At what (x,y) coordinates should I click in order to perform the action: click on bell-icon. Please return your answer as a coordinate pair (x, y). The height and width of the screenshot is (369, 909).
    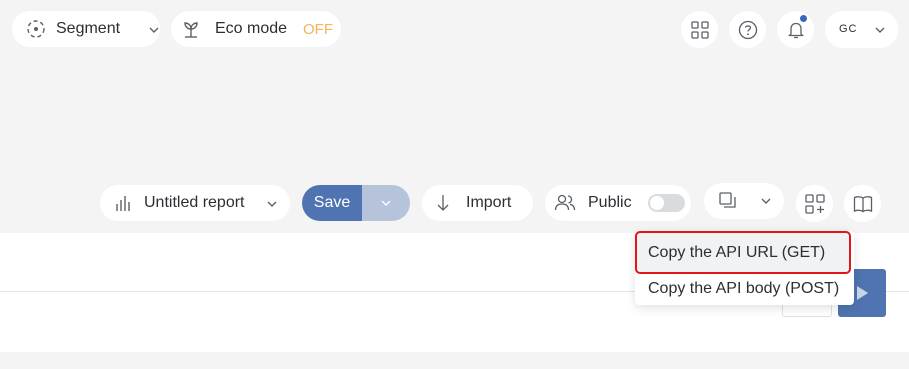
    Looking at the image, I should click on (796, 30).